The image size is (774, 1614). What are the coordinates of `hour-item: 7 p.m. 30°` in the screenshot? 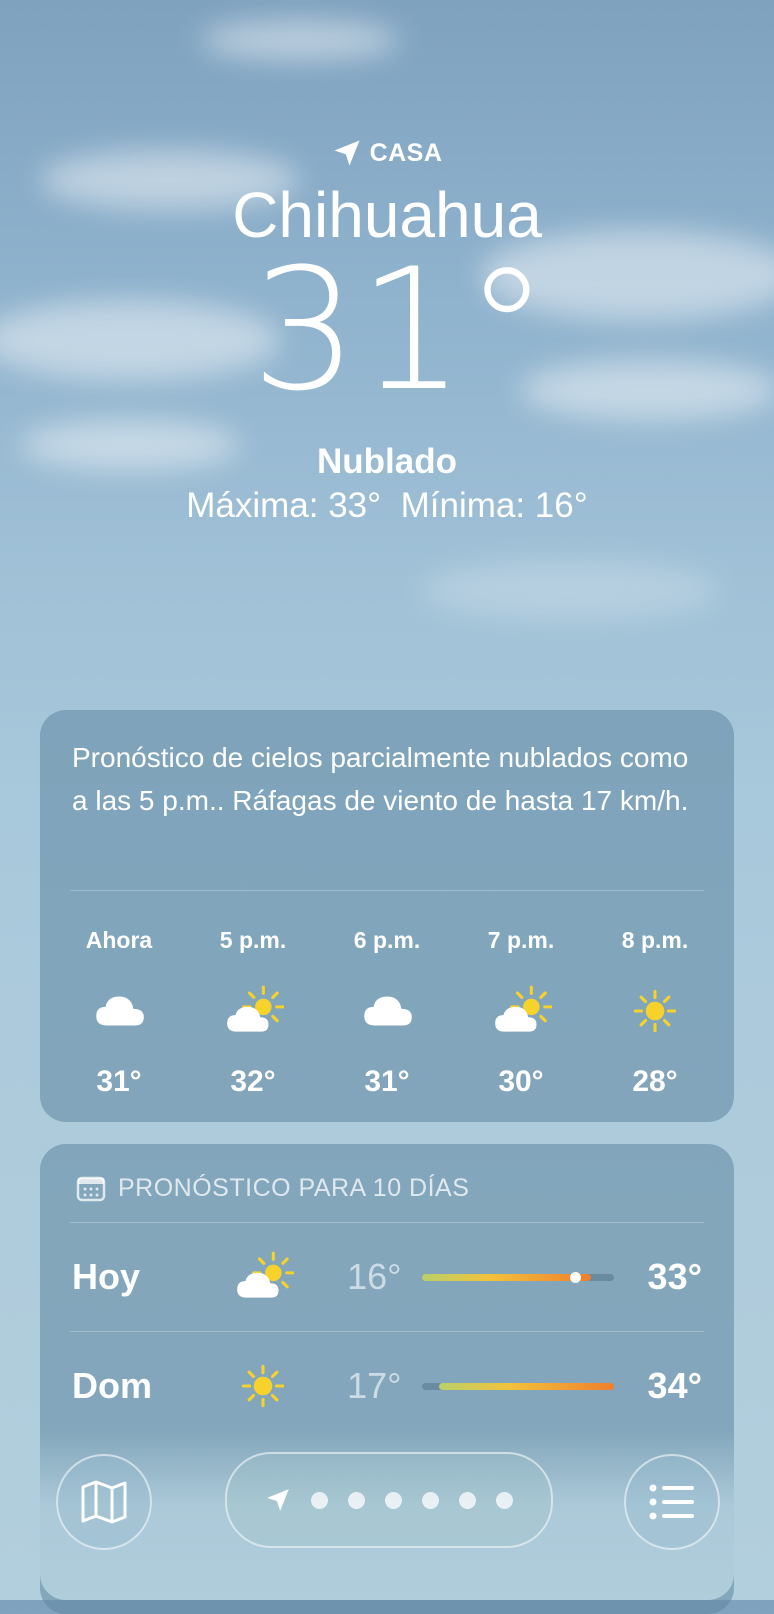 It's located at (521, 995).